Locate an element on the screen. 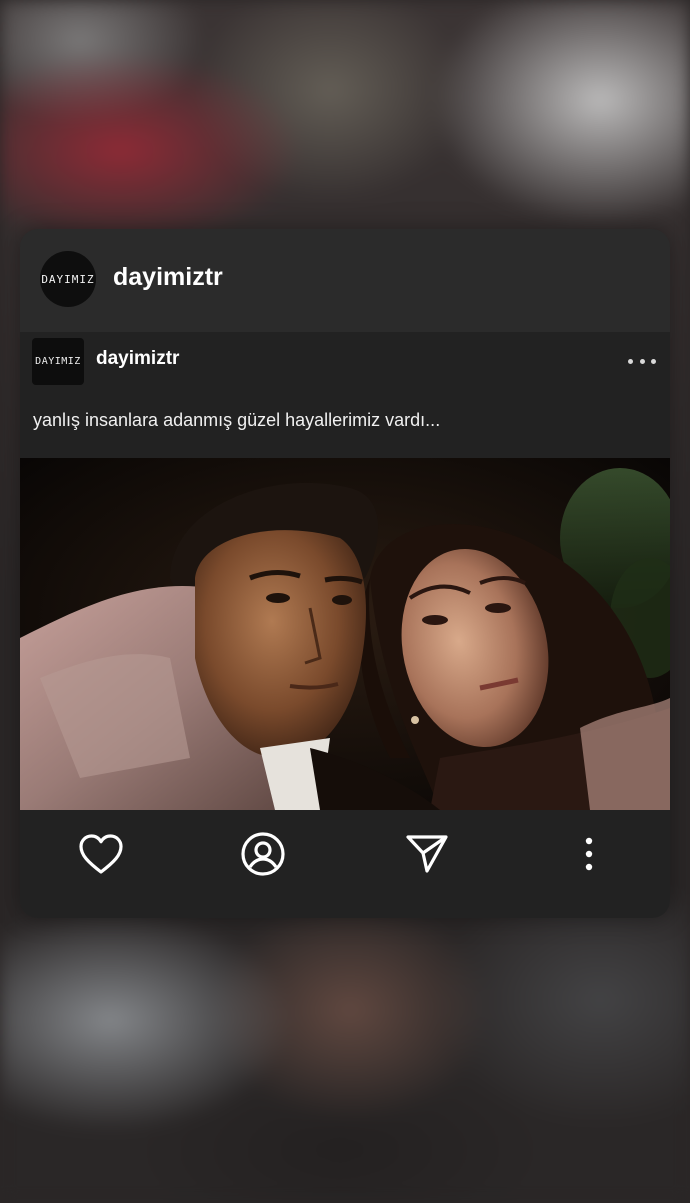 The image size is (690, 1203). account-avatar: DAYIMIZ is located at coordinates (68, 279).